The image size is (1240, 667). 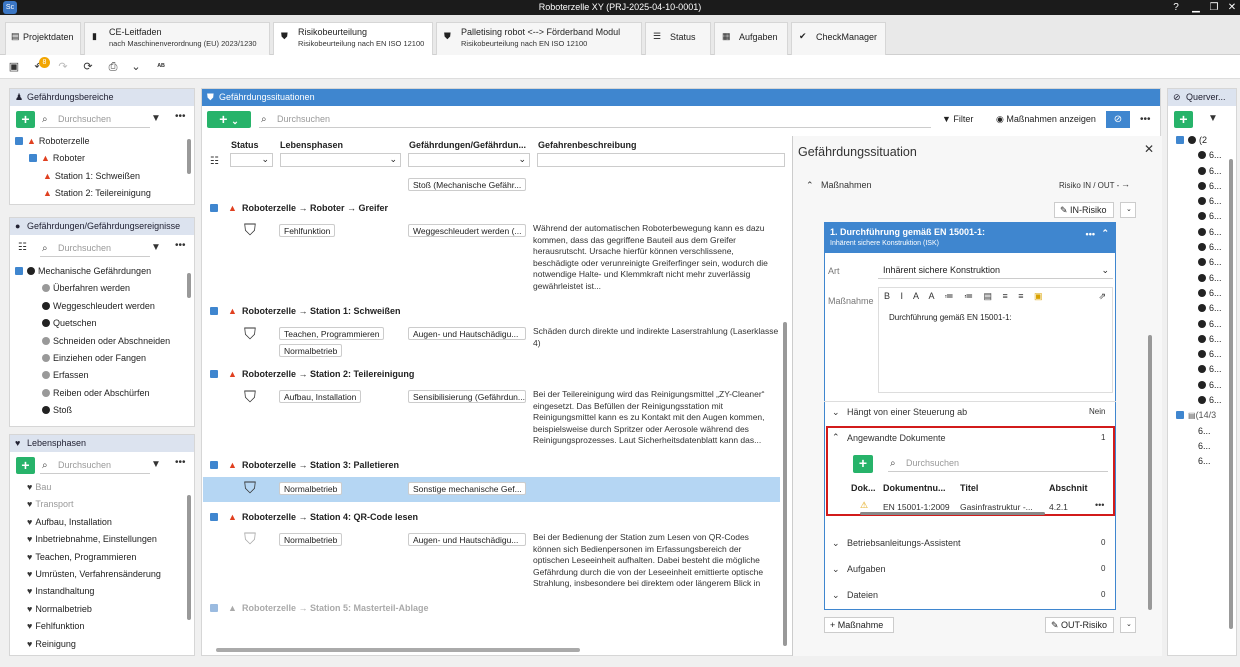 I want to click on section-dateien: Dateien, so click(x=862, y=595).